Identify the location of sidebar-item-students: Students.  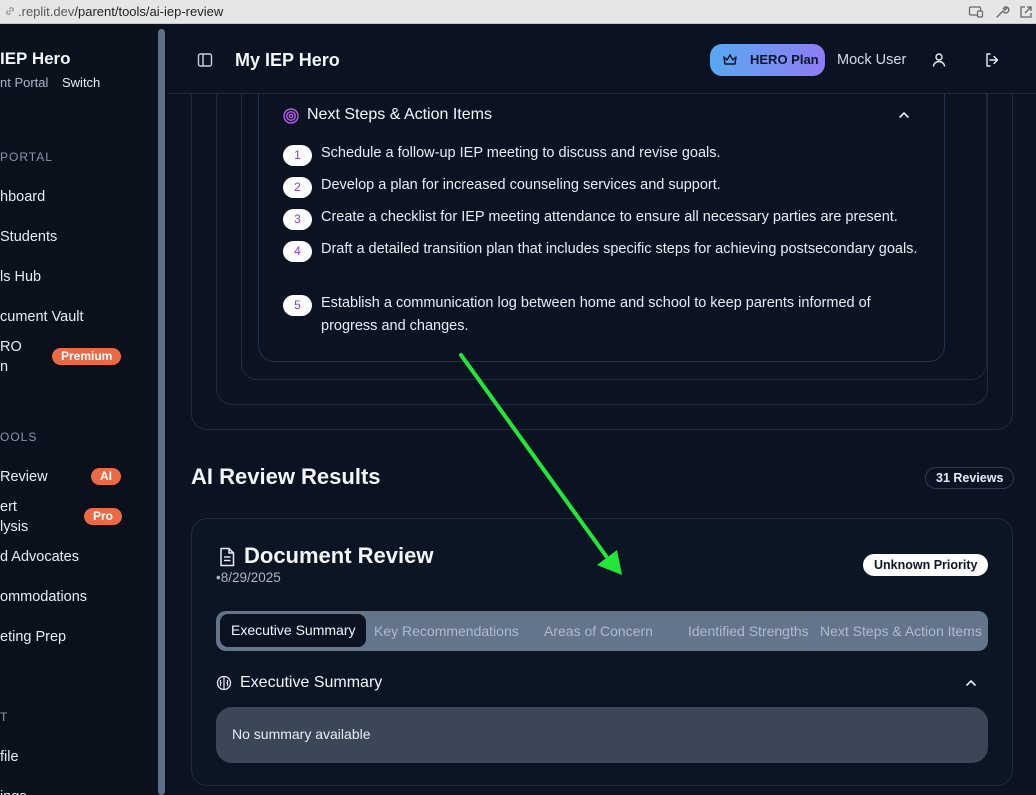
(28, 237).